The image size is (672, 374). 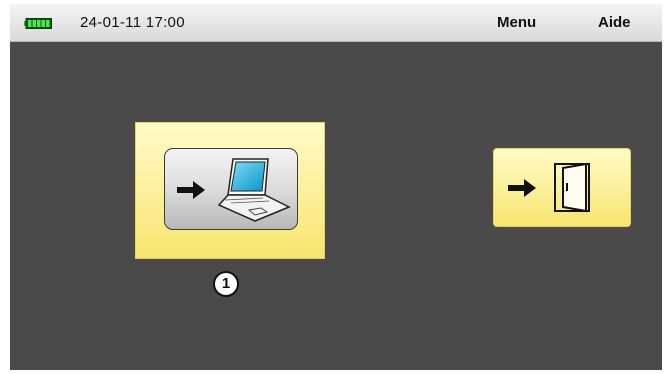 I want to click on menu-button: Menu, so click(x=516, y=22).